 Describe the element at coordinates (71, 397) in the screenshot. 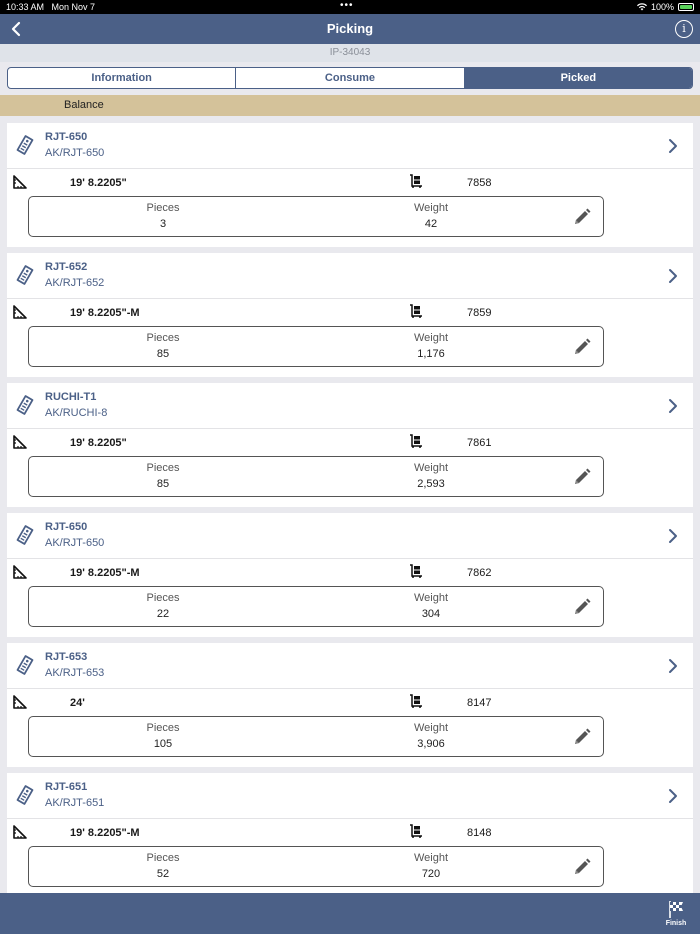

I see `item-code: RUCHI-T1` at that location.